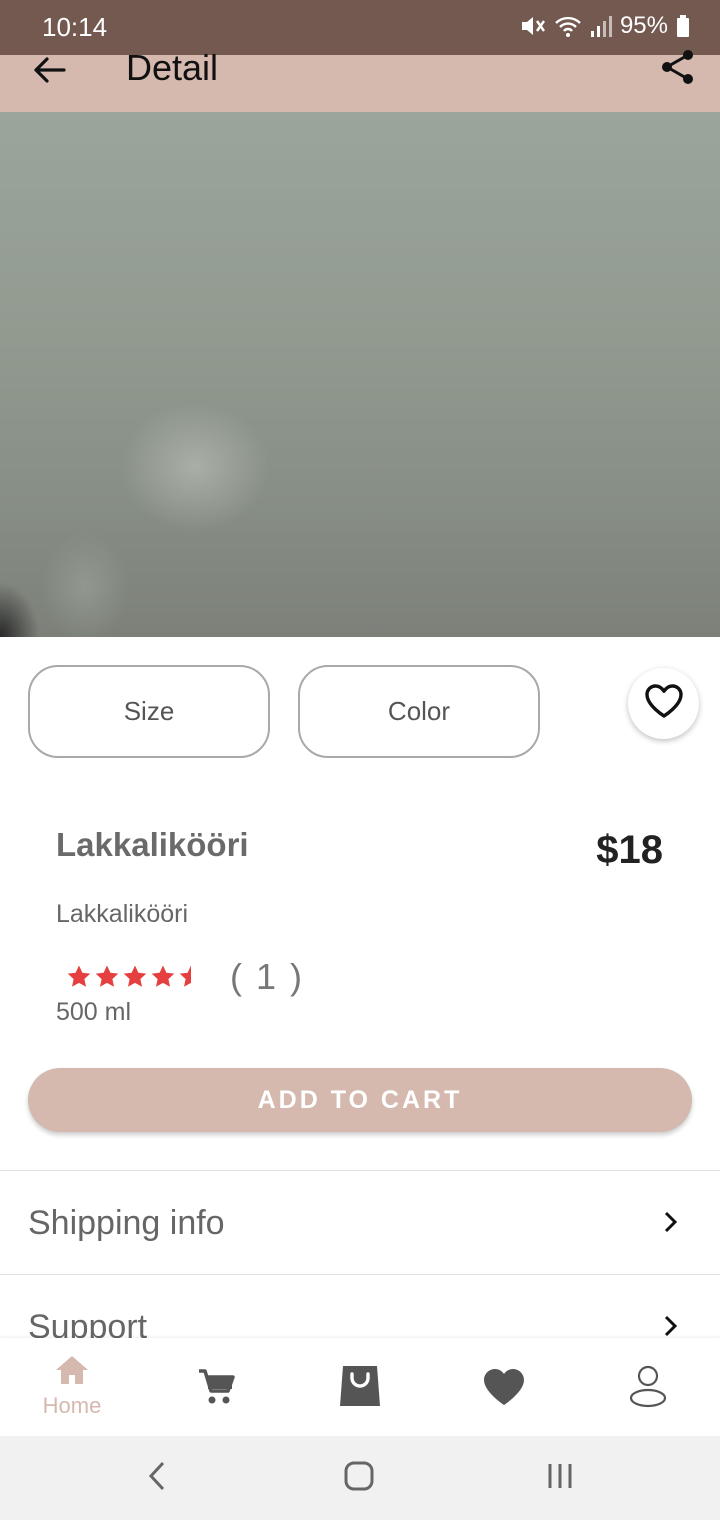 This screenshot has height=1520, width=720. I want to click on nav-profile, so click(648, 1387).